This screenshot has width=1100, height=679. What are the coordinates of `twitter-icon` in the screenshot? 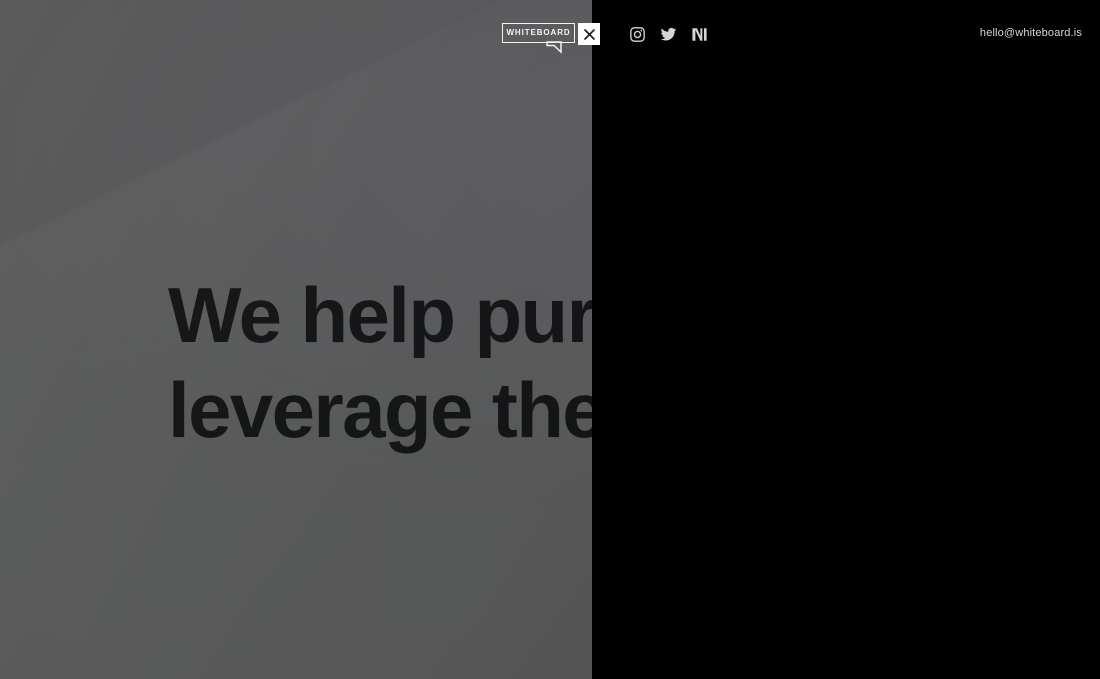 It's located at (668, 34).